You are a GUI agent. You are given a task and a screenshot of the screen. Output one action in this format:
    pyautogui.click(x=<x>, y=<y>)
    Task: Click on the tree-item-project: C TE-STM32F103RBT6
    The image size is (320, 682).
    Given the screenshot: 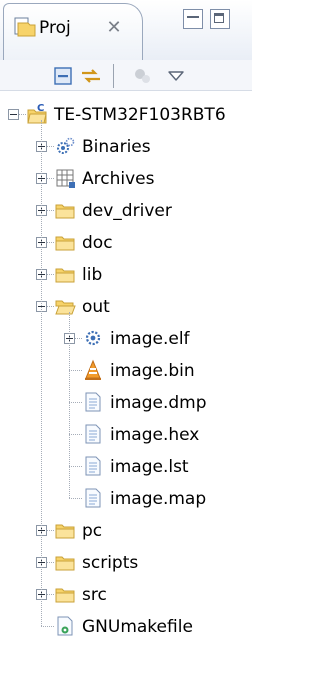 What is the action you would take?
    pyautogui.click(x=126, y=114)
    